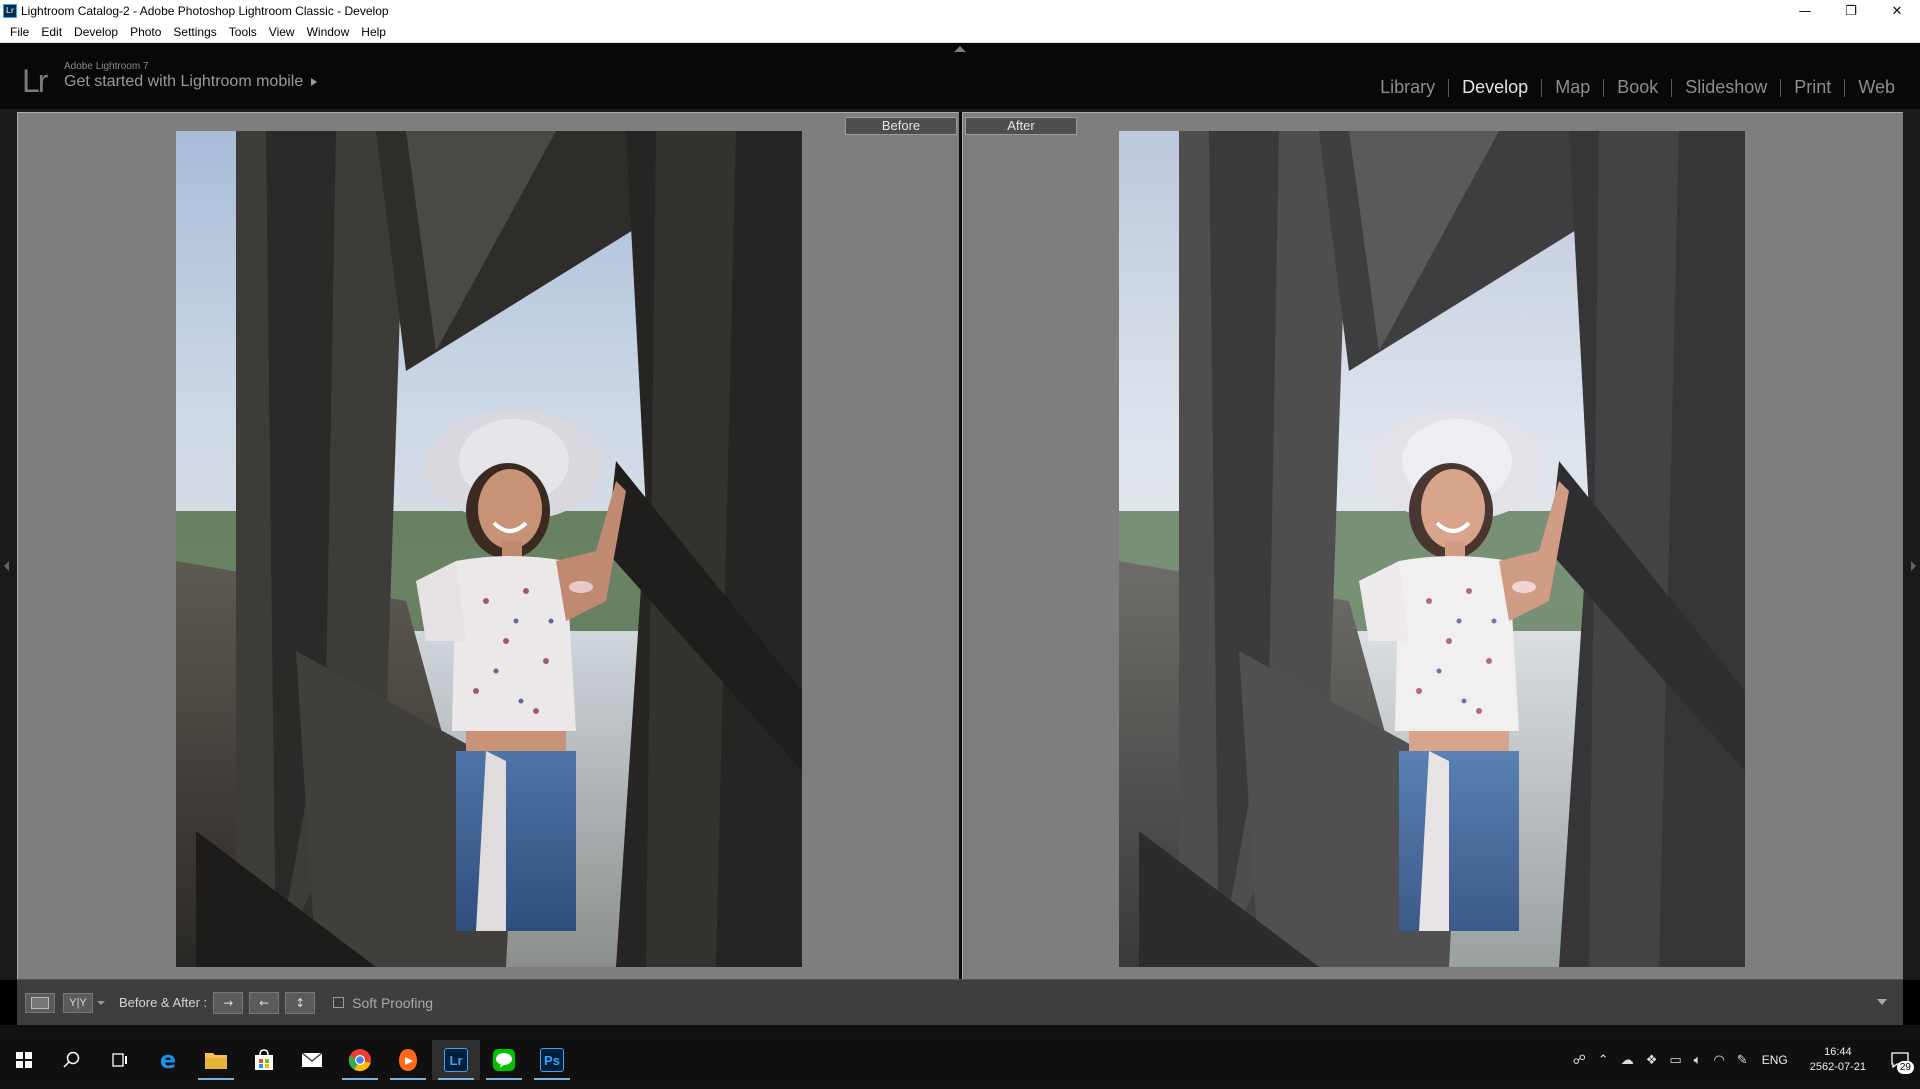 This screenshot has height=1089, width=1920. What do you see at coordinates (1718, 1060) in the screenshot?
I see `wifi-icon: ◠` at bounding box center [1718, 1060].